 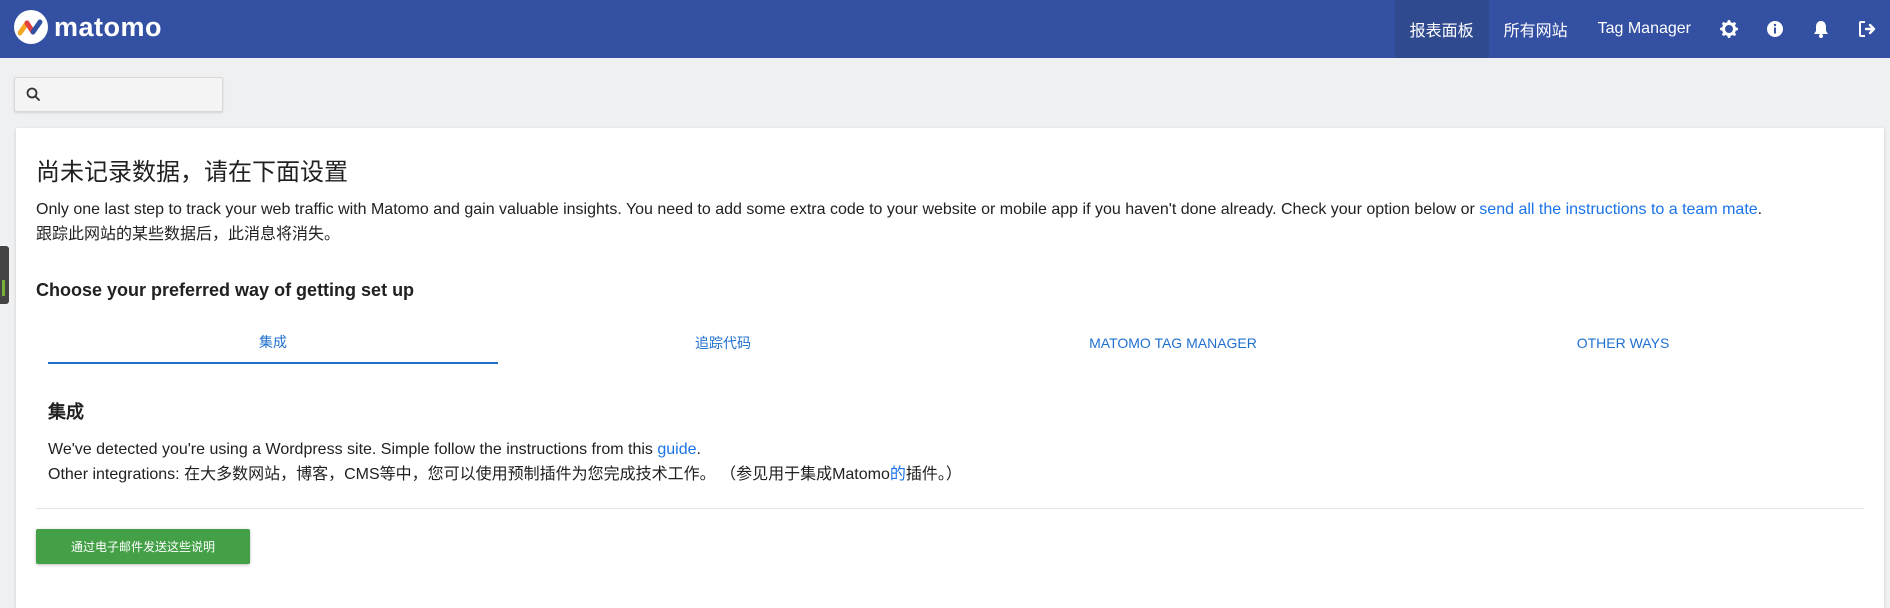 What do you see at coordinates (1760, 209) in the screenshot?
I see `intro-end: .` at bounding box center [1760, 209].